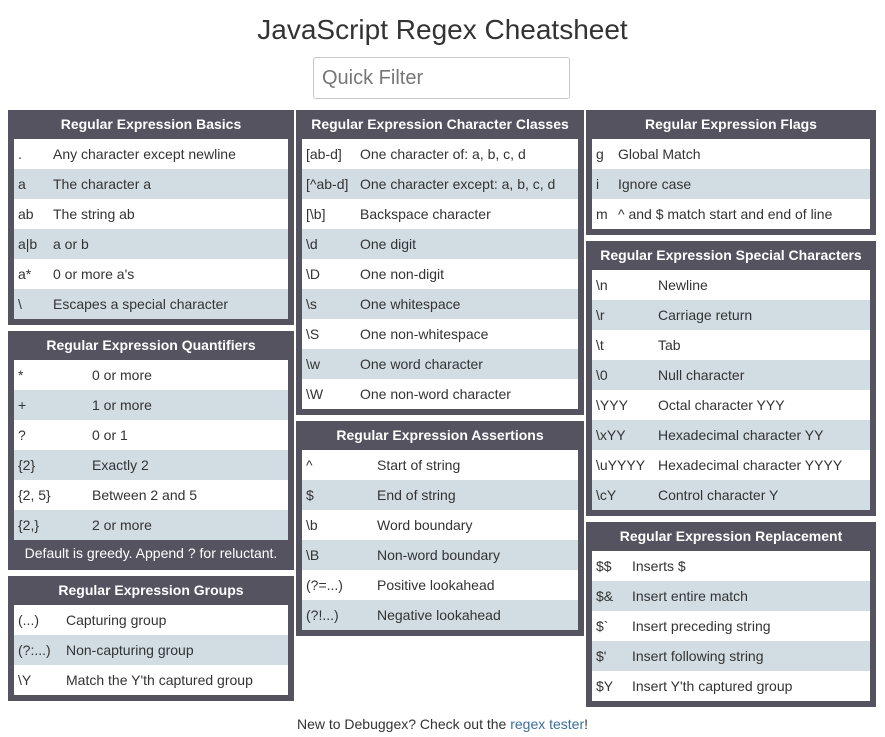 This screenshot has height=737, width=885. Describe the element at coordinates (151, 124) in the screenshot. I see `panel-title: Regular Expression Basics` at that location.